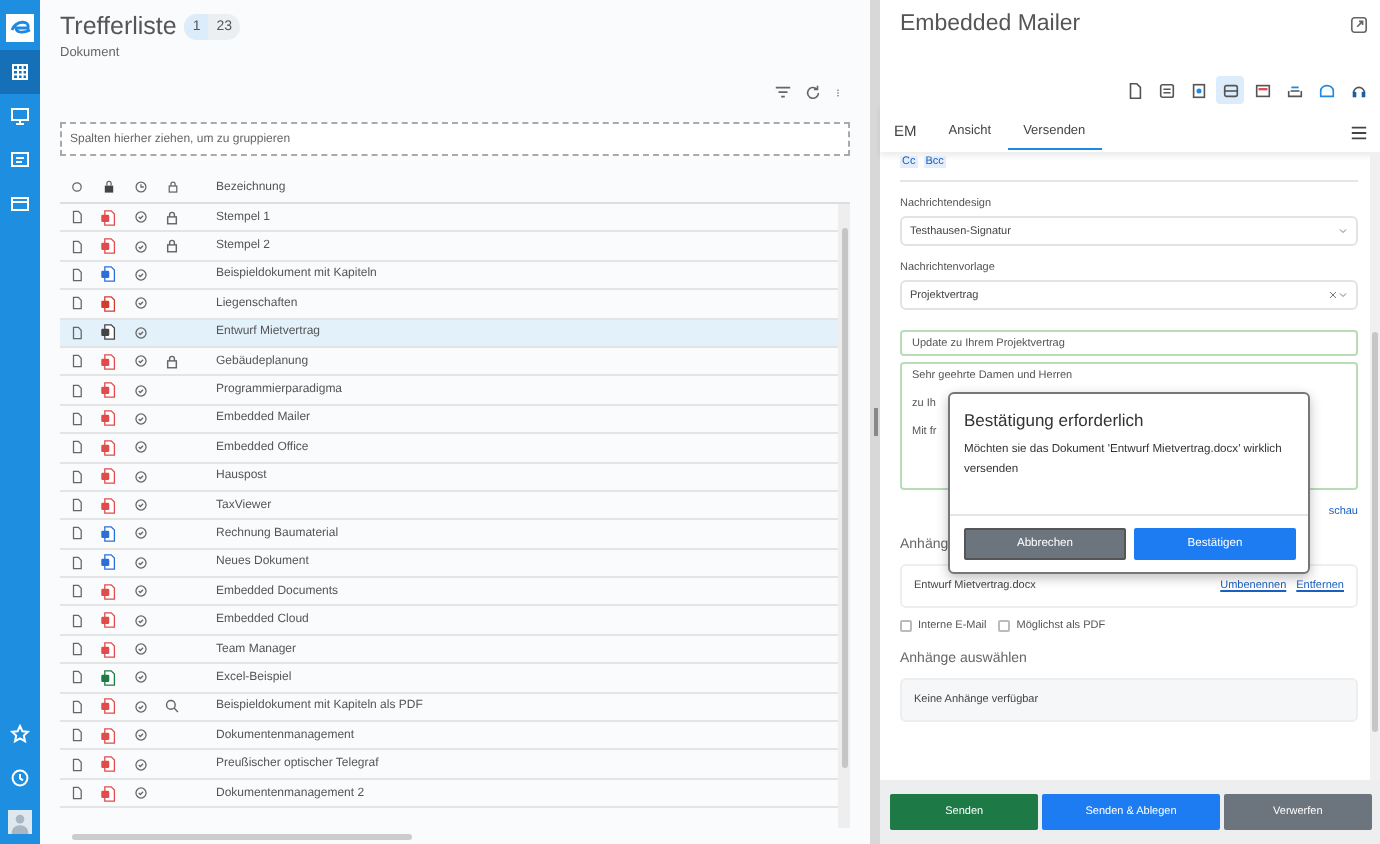 This screenshot has height=844, width=1380. I want to click on star-icon, so click(20, 734).